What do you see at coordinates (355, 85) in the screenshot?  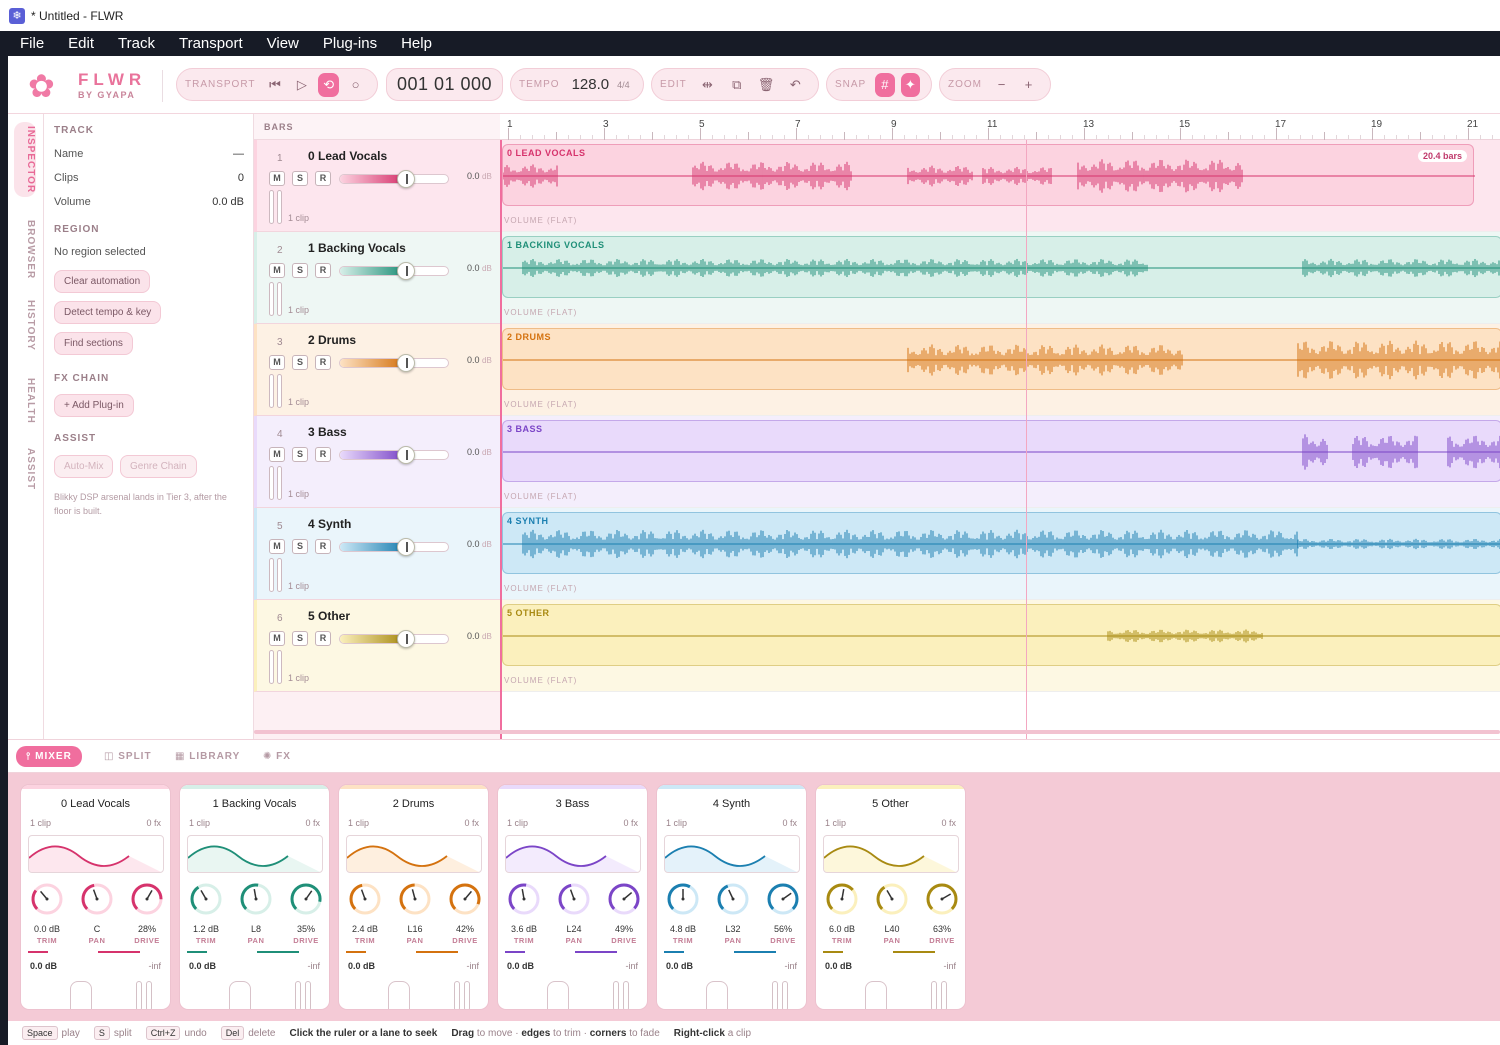 I see `record-icon: ○` at bounding box center [355, 85].